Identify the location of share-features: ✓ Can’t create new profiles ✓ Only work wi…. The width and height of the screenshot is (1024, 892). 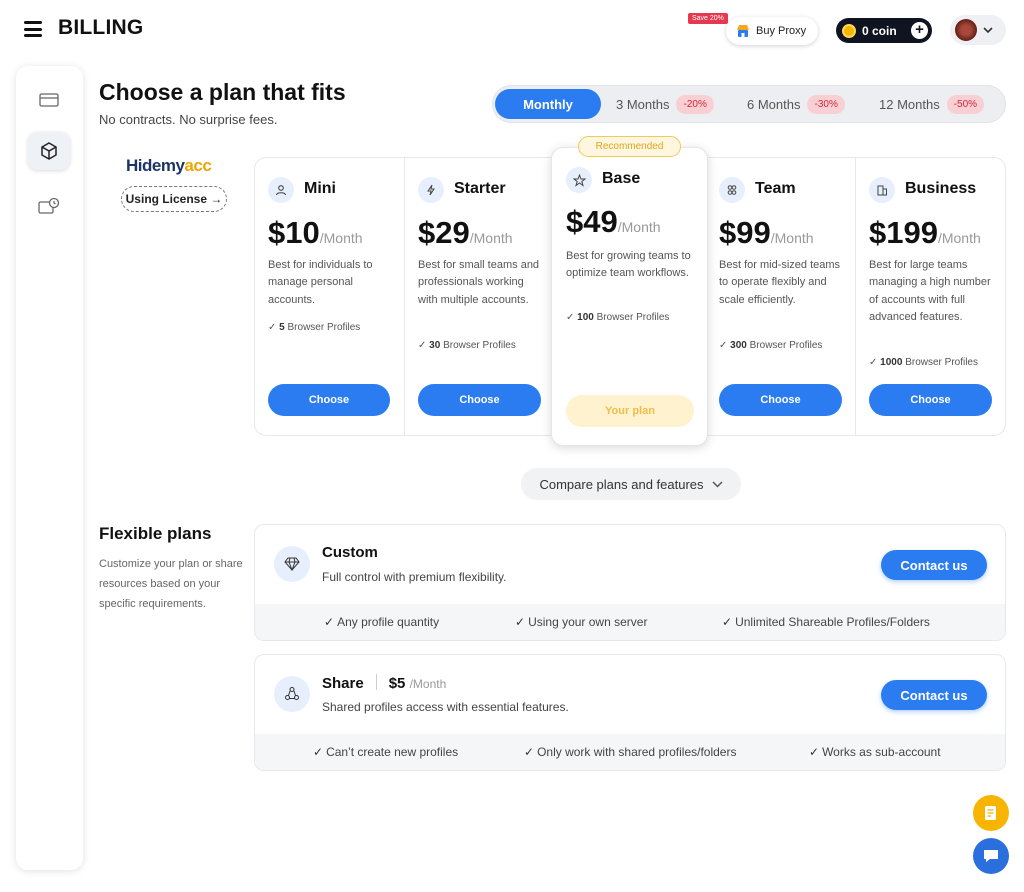
(630, 752).